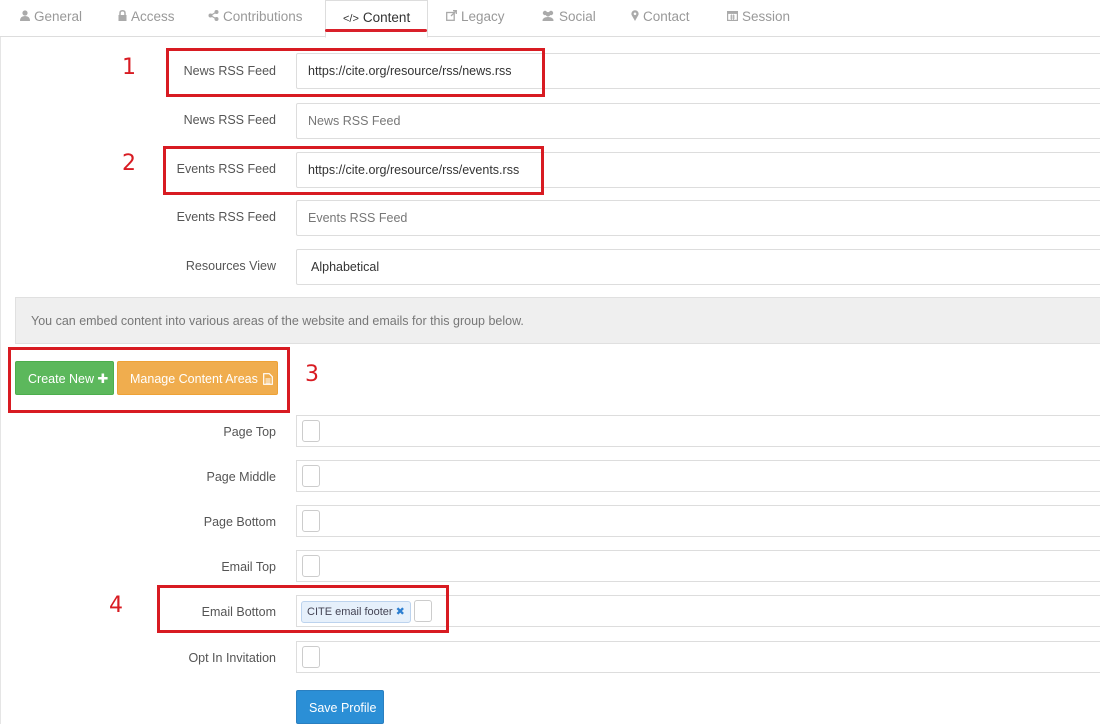 The height and width of the screenshot is (724, 1100). I want to click on area-label-page-bottom: Page Bottom, so click(239, 522).